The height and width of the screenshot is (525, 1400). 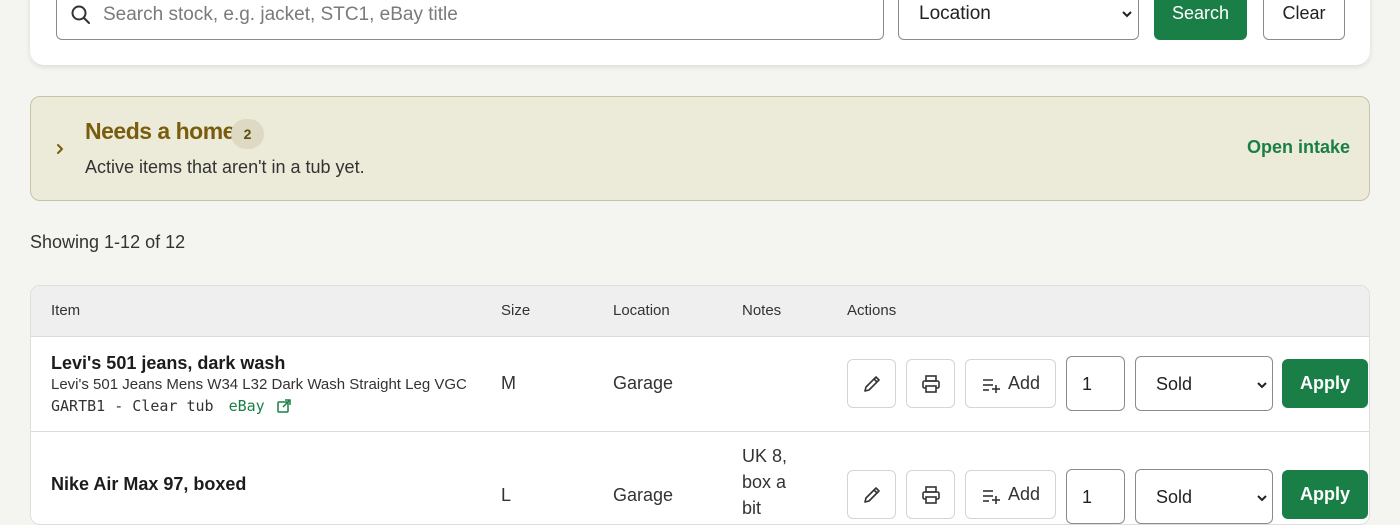 What do you see at coordinates (225, 167) in the screenshot?
I see `needs-home-subtitle: Active items that aren't in a tub yet.` at bounding box center [225, 167].